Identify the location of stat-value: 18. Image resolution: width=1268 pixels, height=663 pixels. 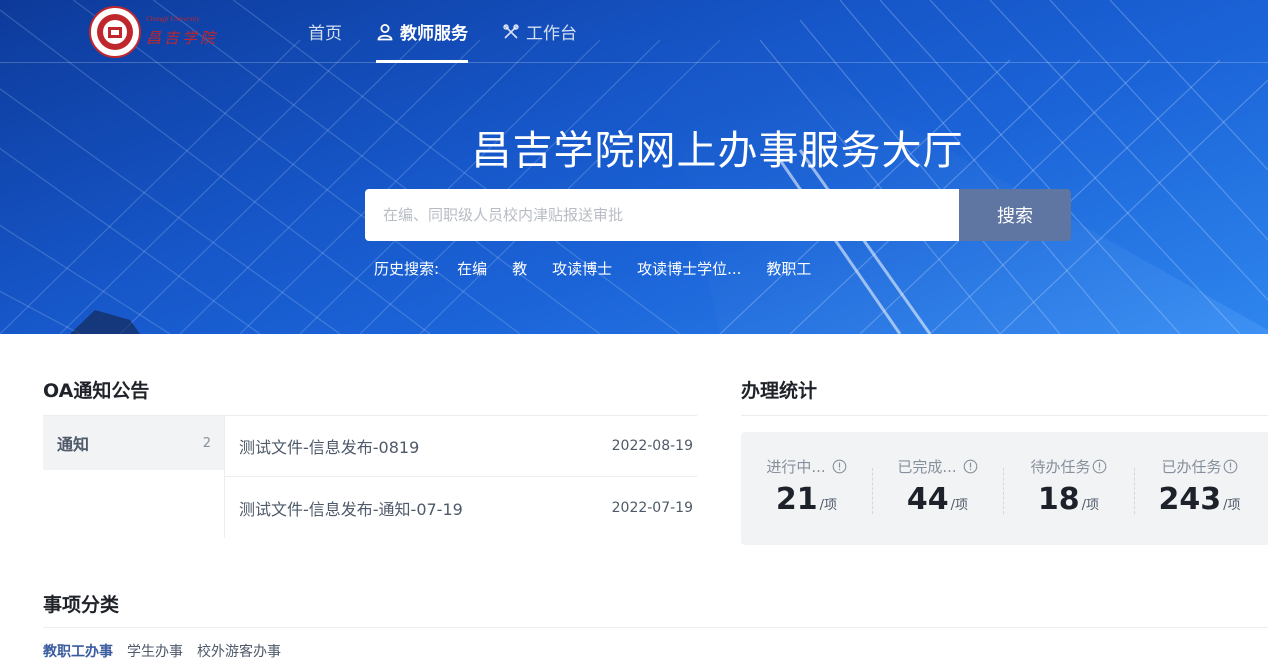
(1058, 499).